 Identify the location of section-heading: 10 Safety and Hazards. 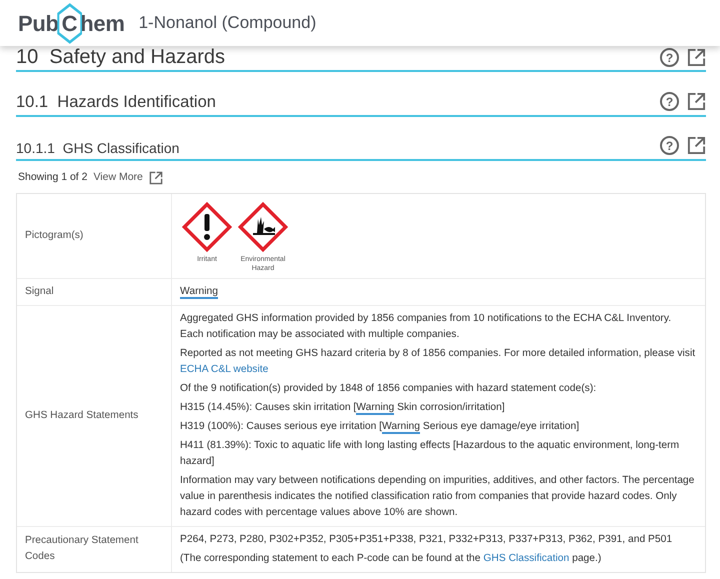
(121, 57).